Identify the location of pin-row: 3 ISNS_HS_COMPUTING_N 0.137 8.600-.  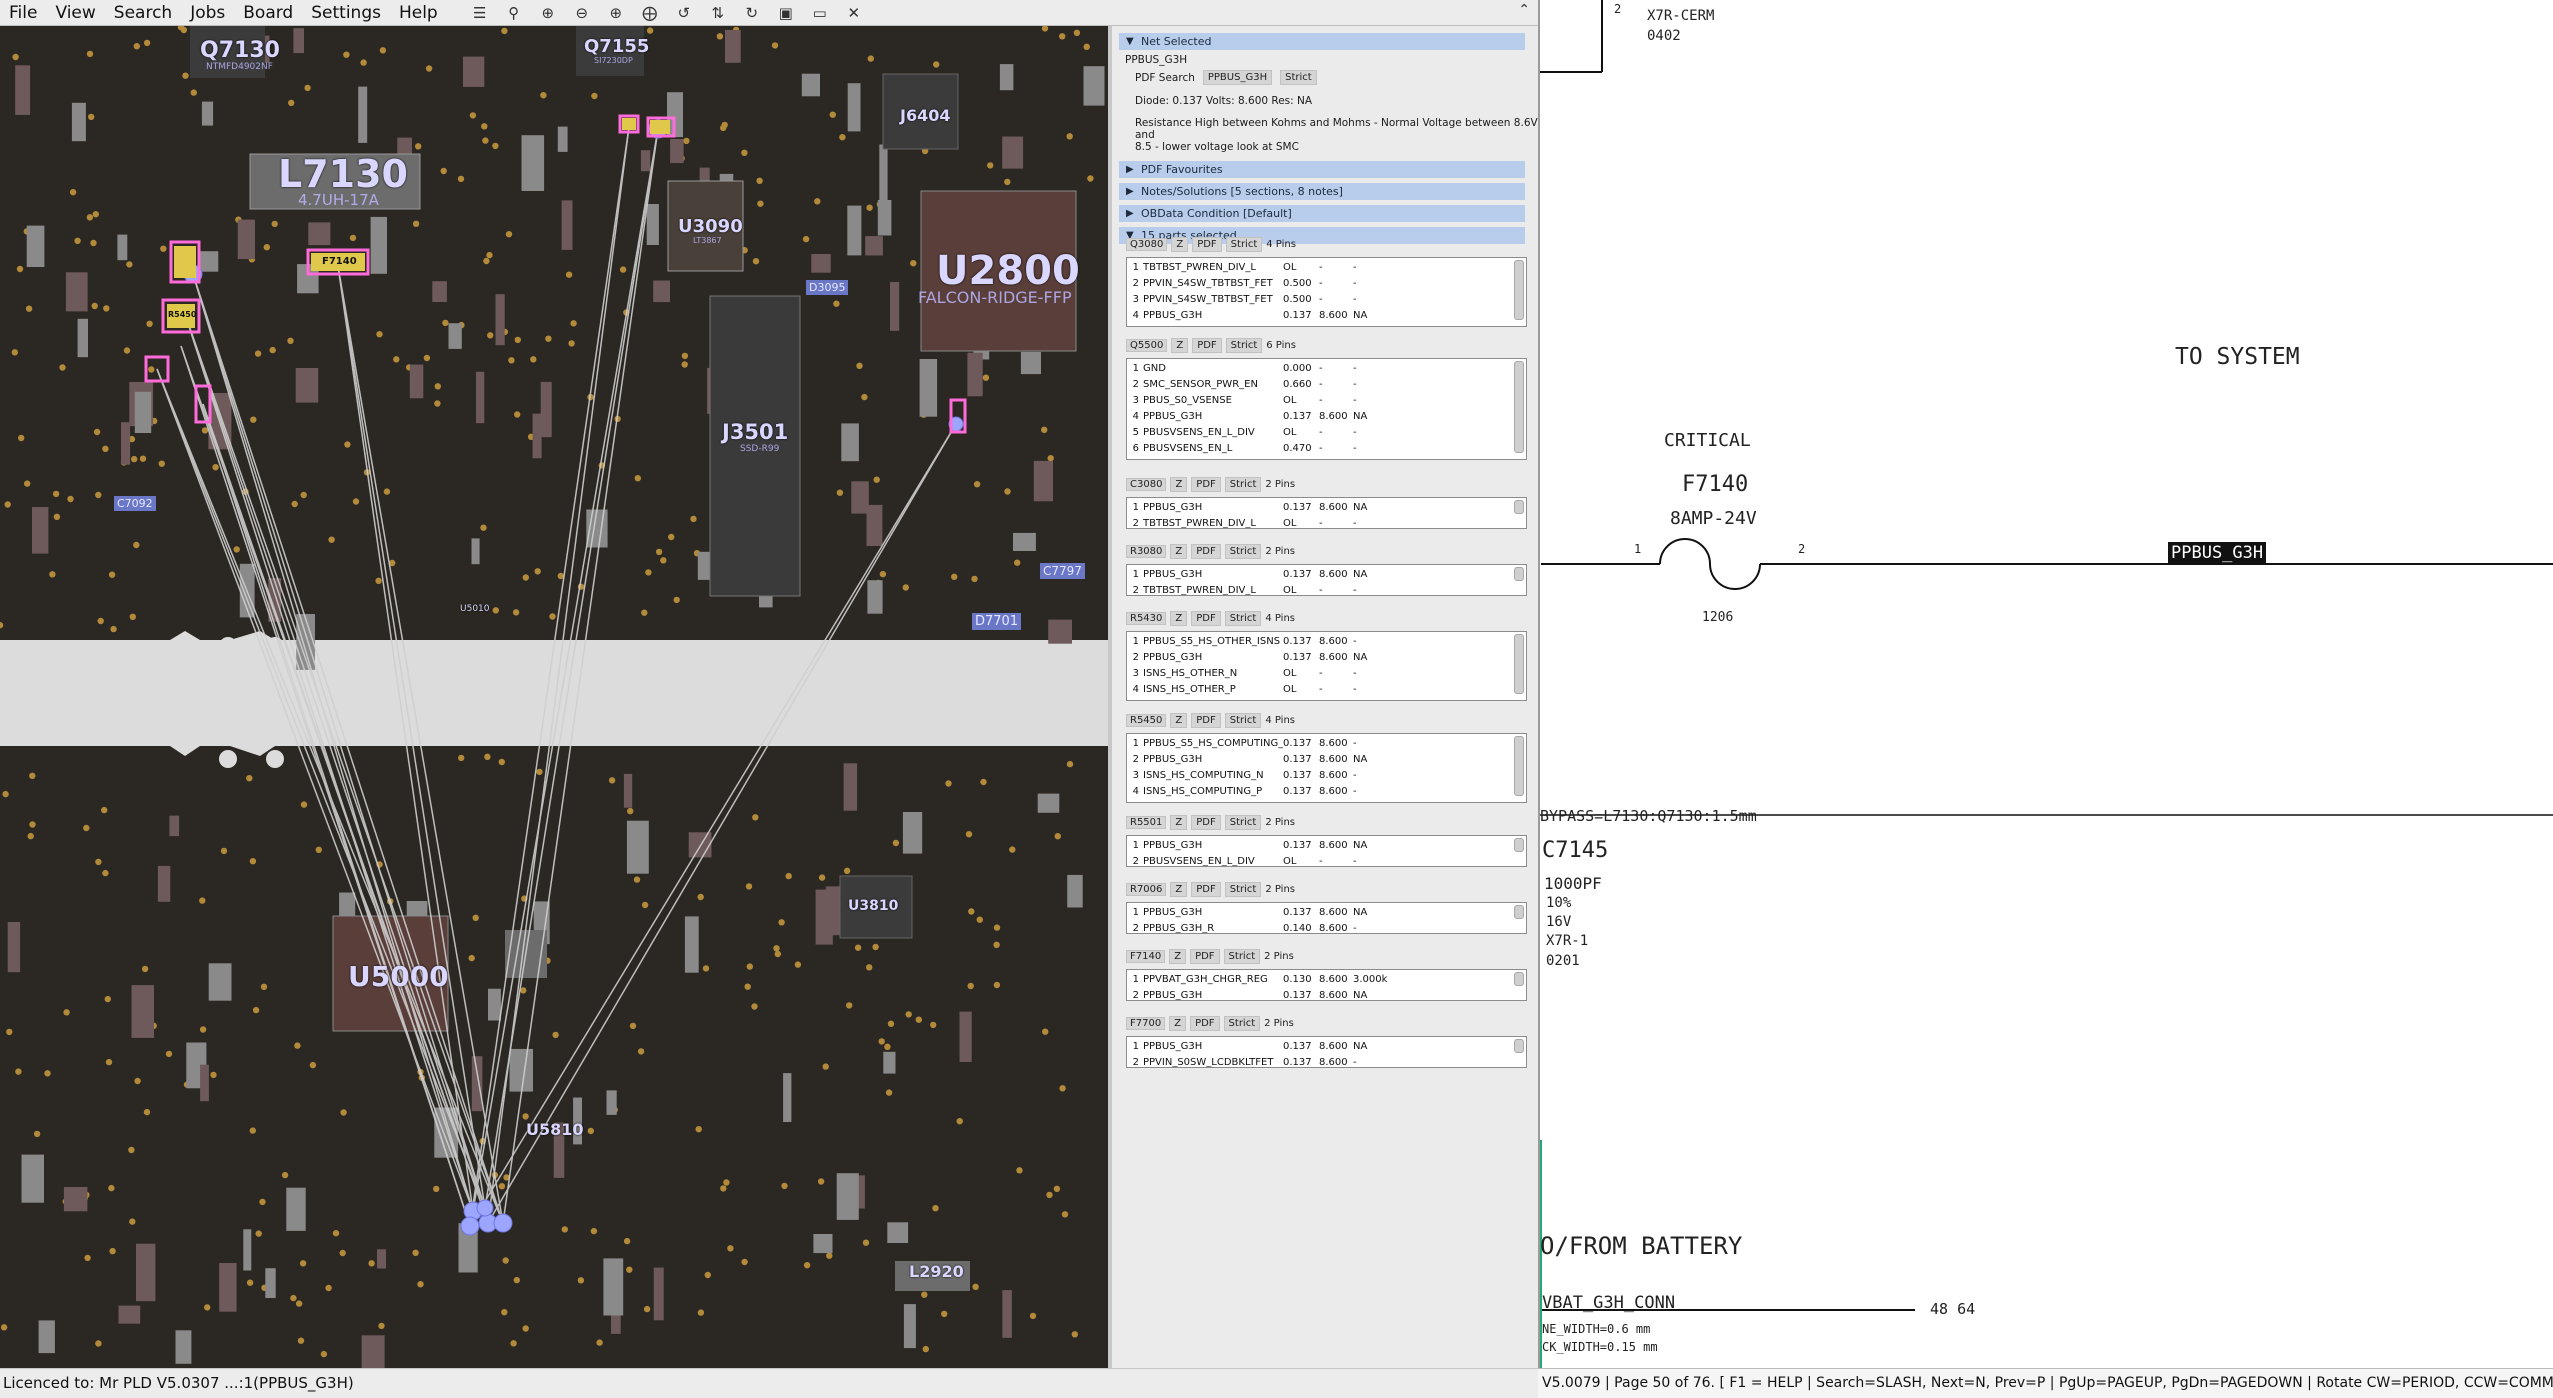
(1326, 776).